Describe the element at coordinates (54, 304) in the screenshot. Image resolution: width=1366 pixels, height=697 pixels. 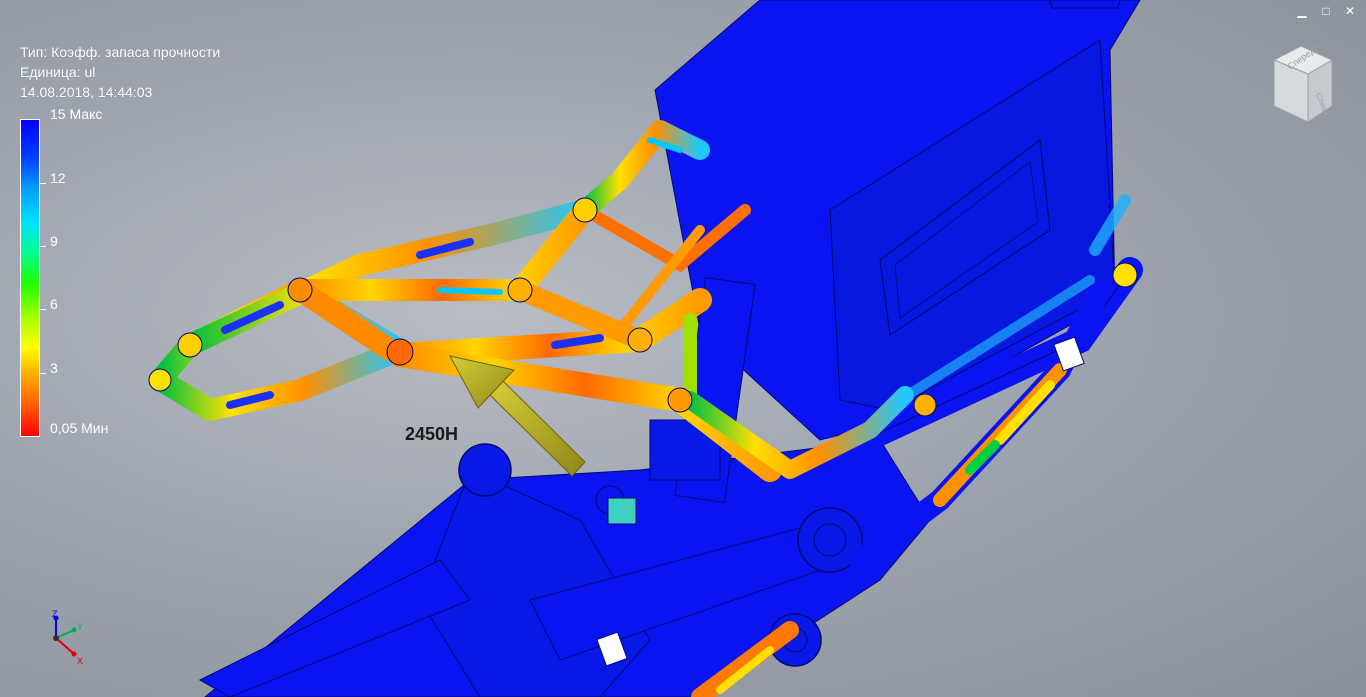
I see `legend-tick-label: 6` at that location.